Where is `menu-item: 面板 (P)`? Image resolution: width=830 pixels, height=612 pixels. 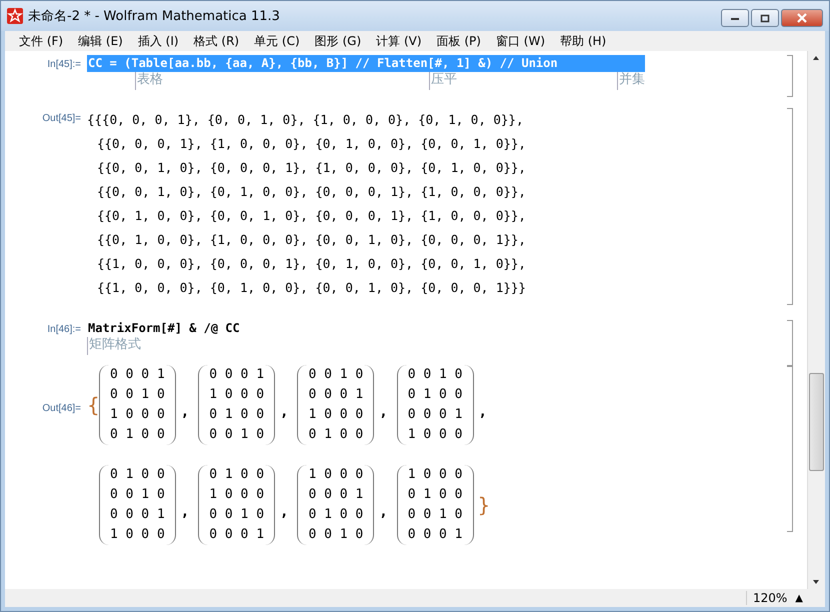 menu-item: 面板 (P) is located at coordinates (458, 41).